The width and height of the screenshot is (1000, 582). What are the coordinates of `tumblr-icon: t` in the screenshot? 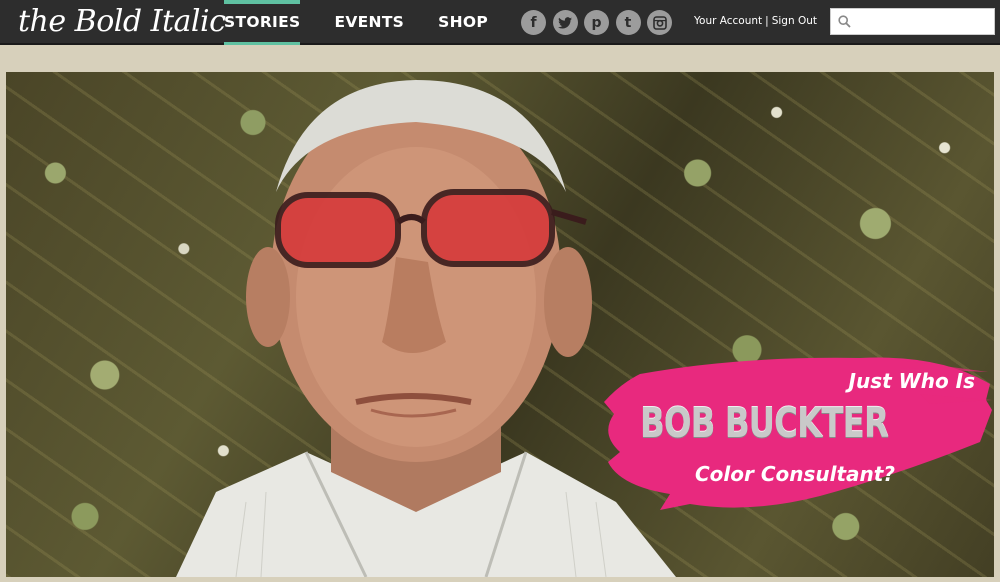 It's located at (628, 22).